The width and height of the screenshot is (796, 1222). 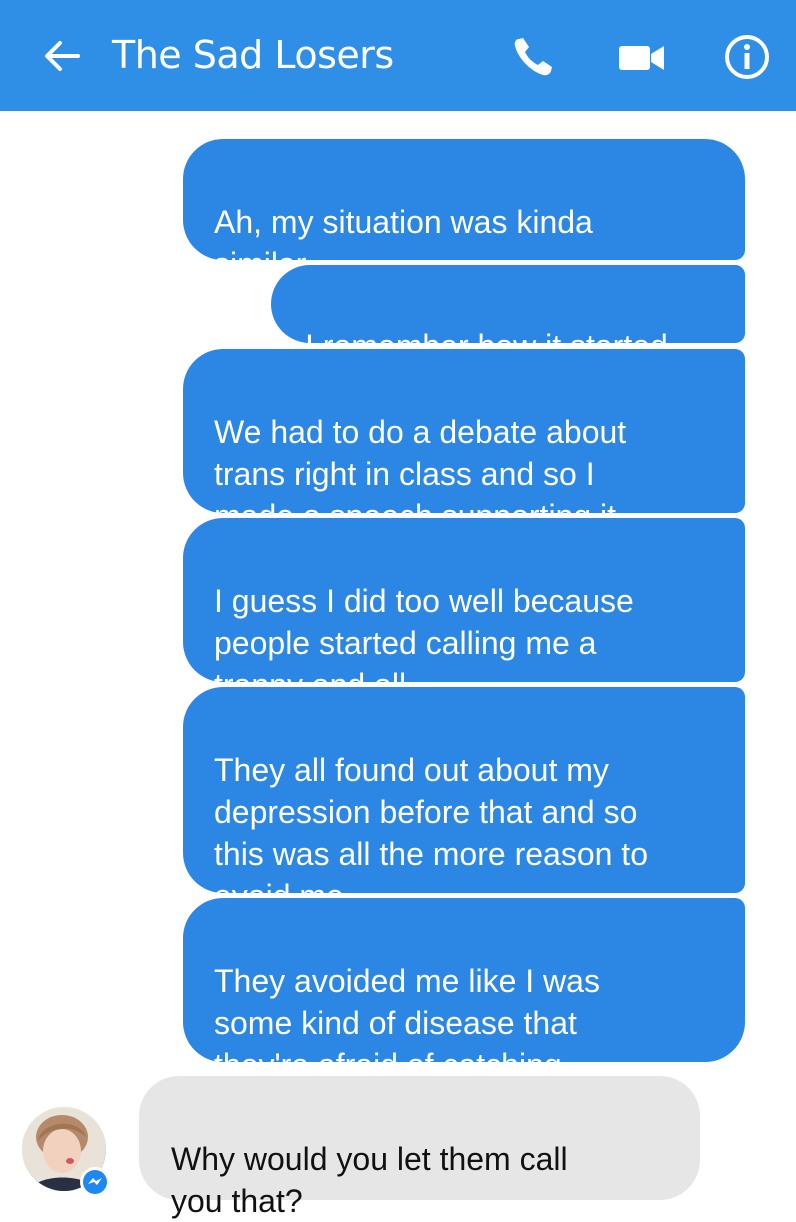 I want to click on back-button, so click(x=62, y=56).